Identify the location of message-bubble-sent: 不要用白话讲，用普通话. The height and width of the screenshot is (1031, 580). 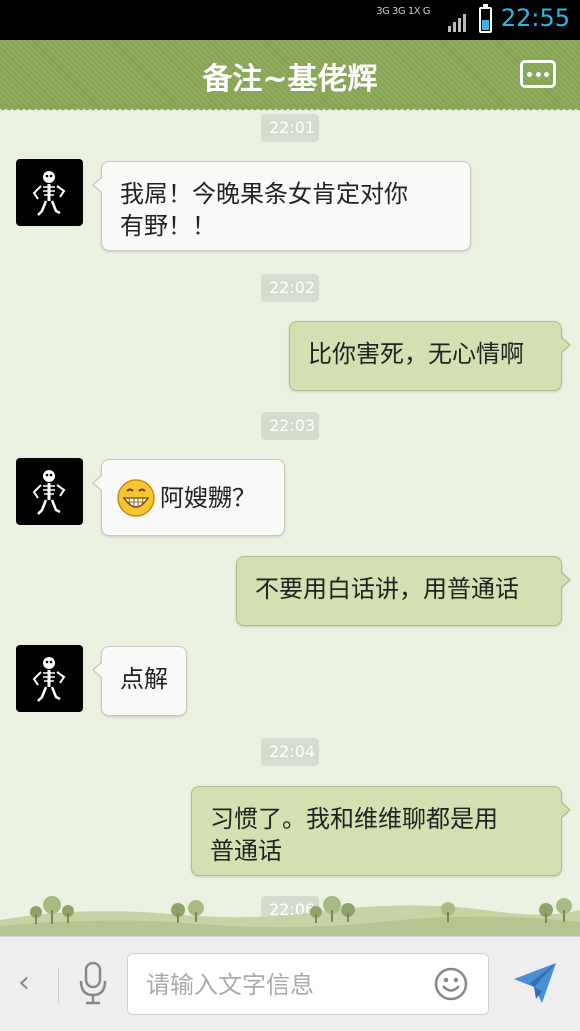
(403, 591).